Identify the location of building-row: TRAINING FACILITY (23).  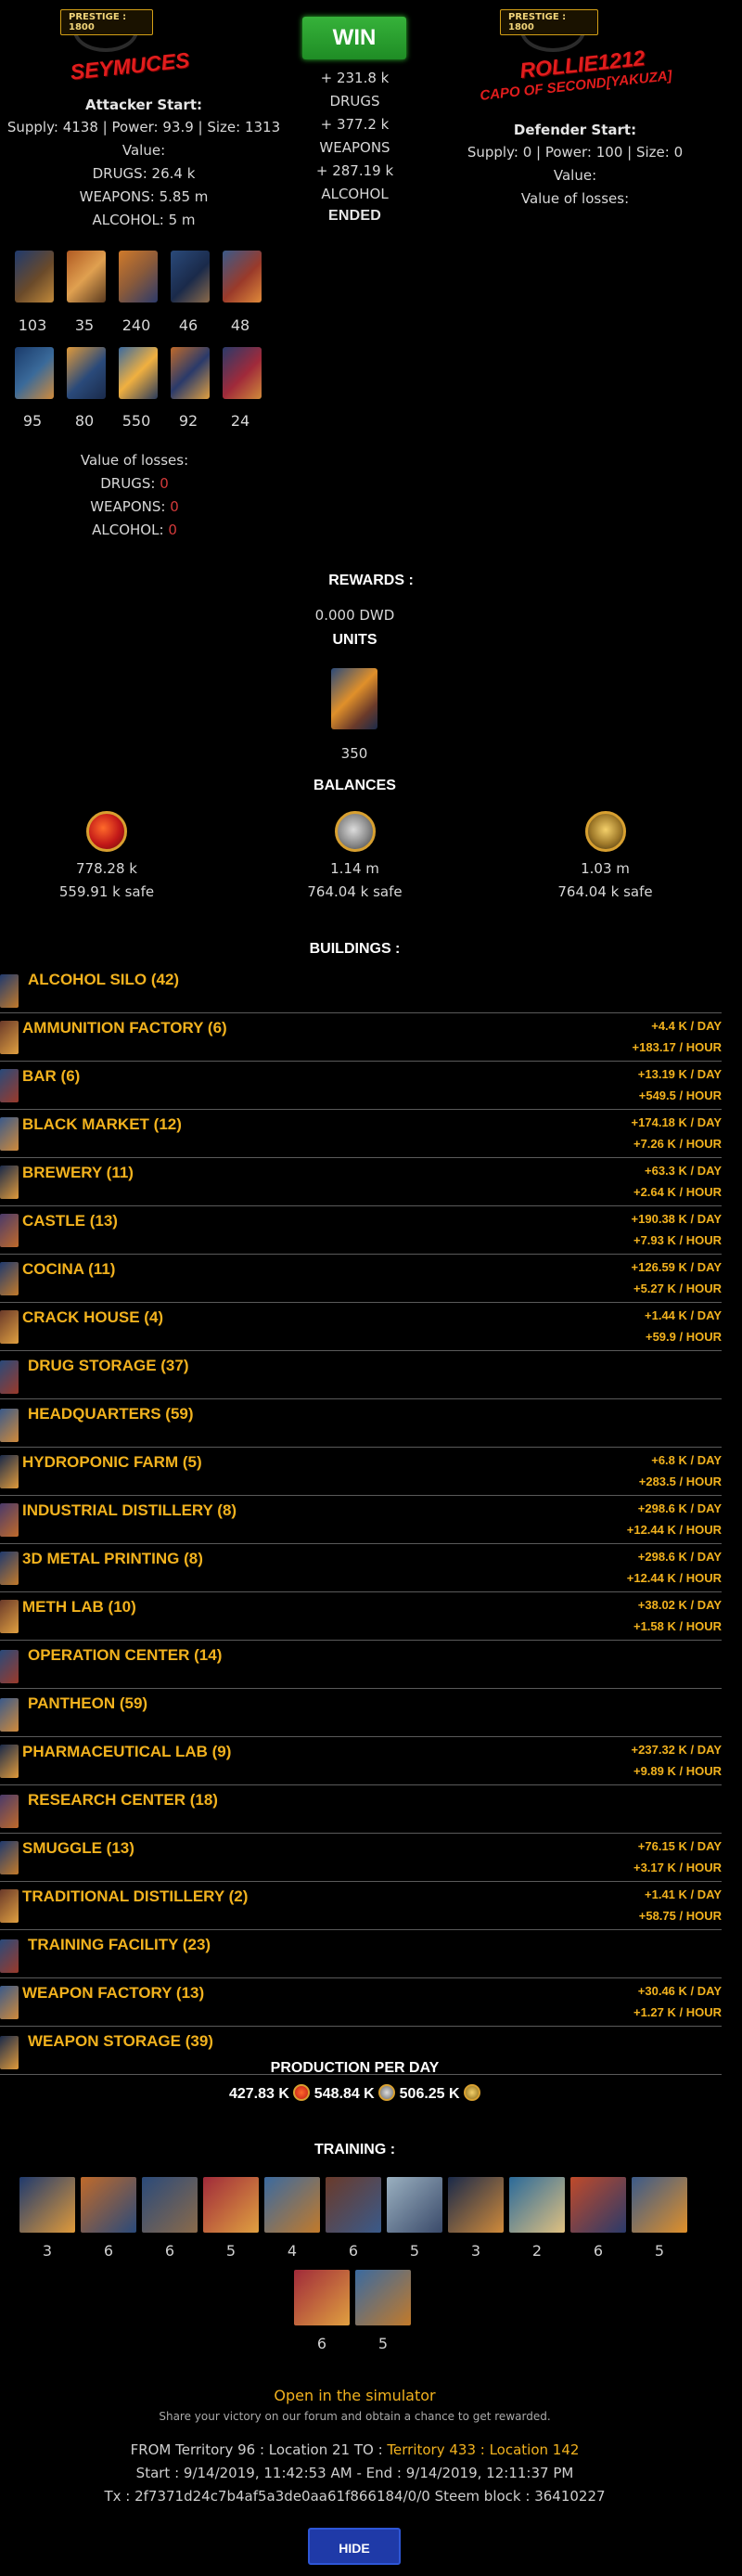
(361, 1954).